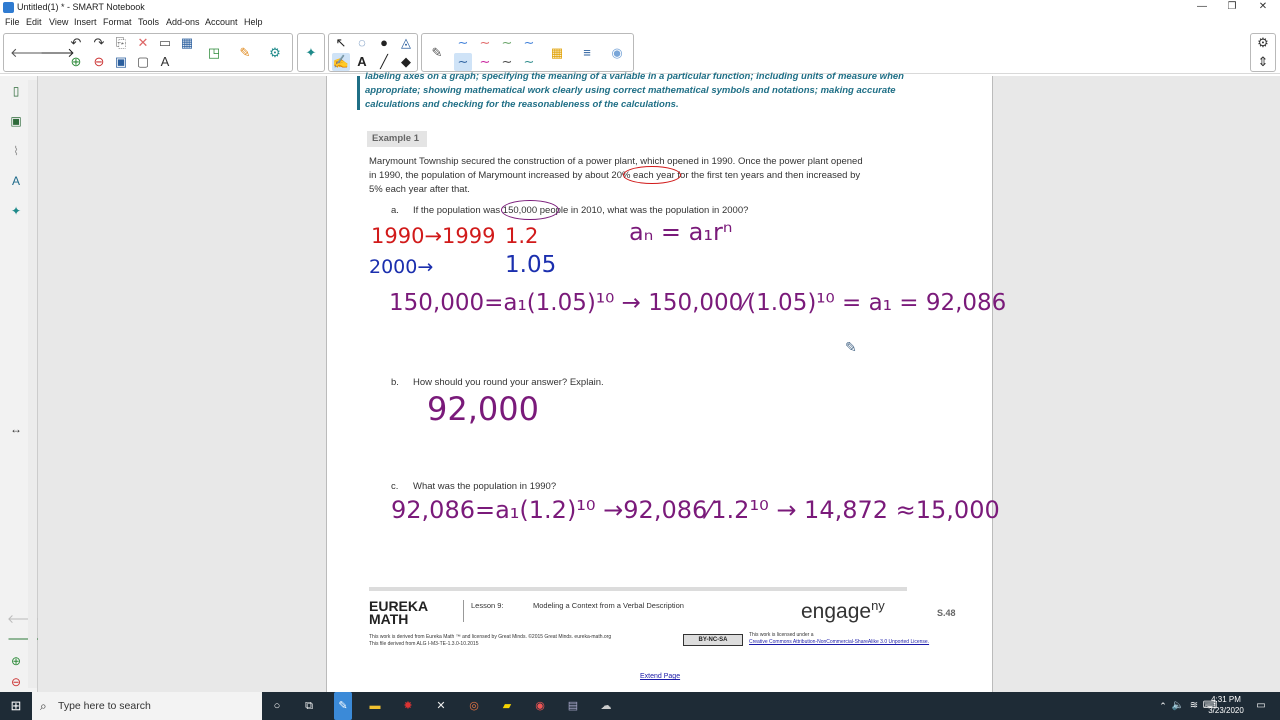 The height and width of the screenshot is (720, 1280). I want to click on line-style-icon: ≡, so click(587, 53).